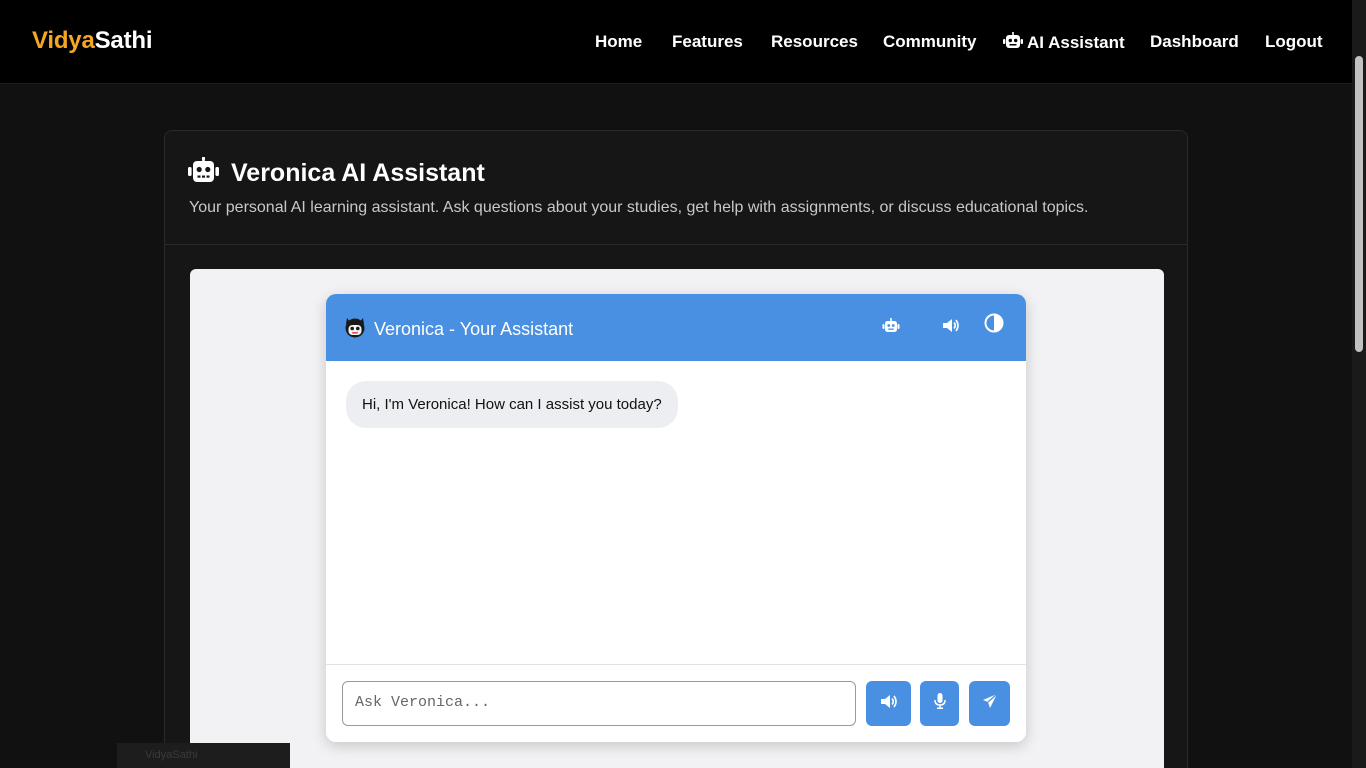  I want to click on speaker-toggle-button, so click(951, 328).